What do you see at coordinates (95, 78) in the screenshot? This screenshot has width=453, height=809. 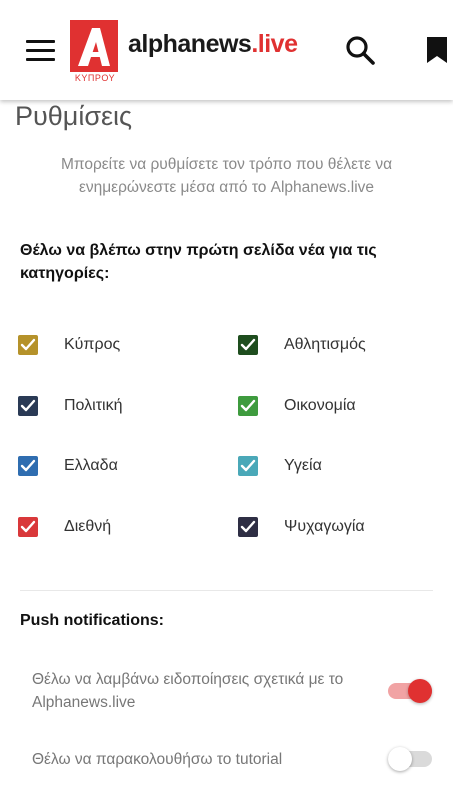 I see `logo-subtitle: ΚΥΠΡΟΥ` at bounding box center [95, 78].